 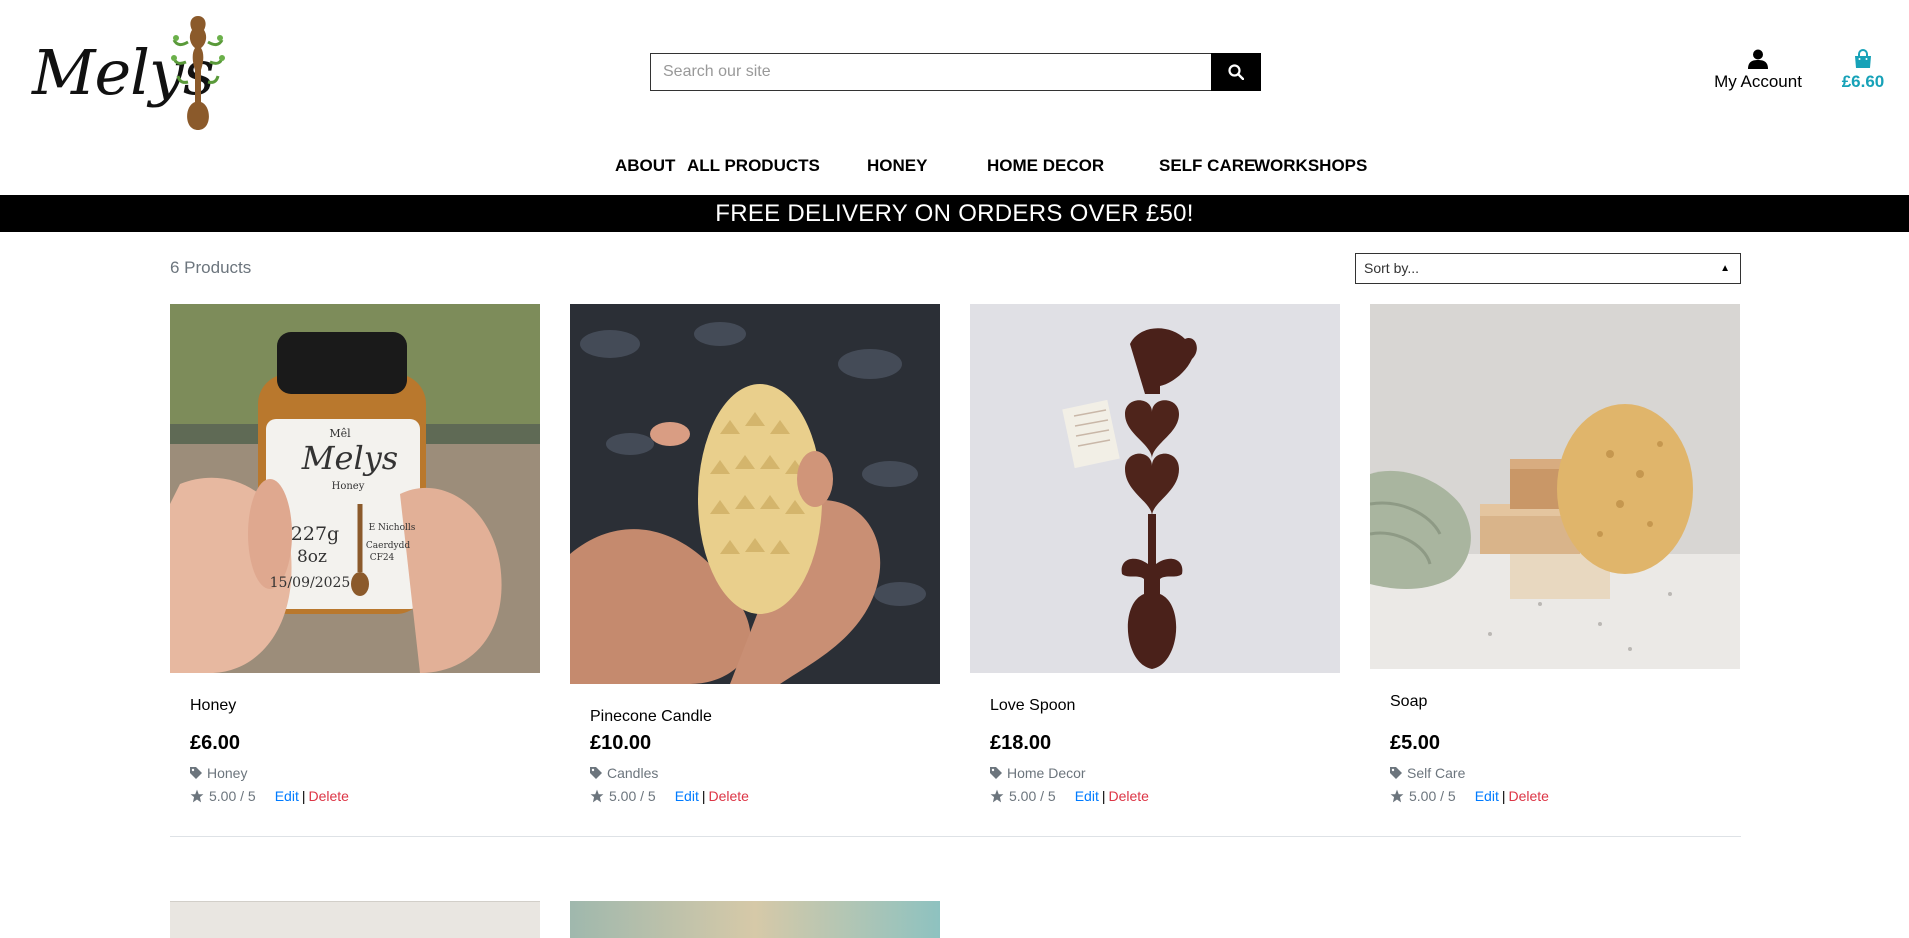 I want to click on product-price: £5.00, so click(x=1415, y=743).